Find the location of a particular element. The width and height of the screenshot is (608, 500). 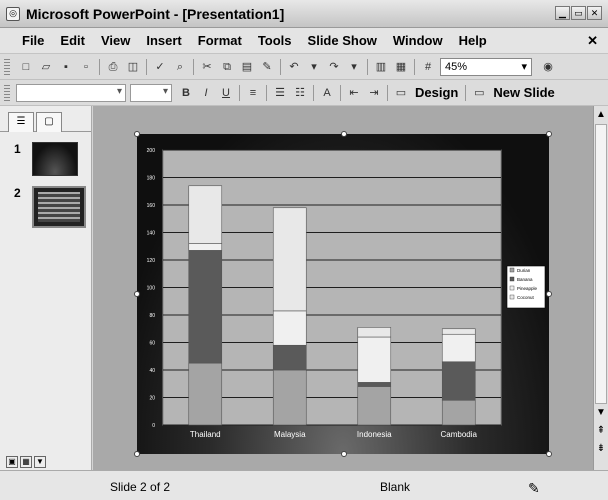

bold-icon: B is located at coordinates (186, 93).